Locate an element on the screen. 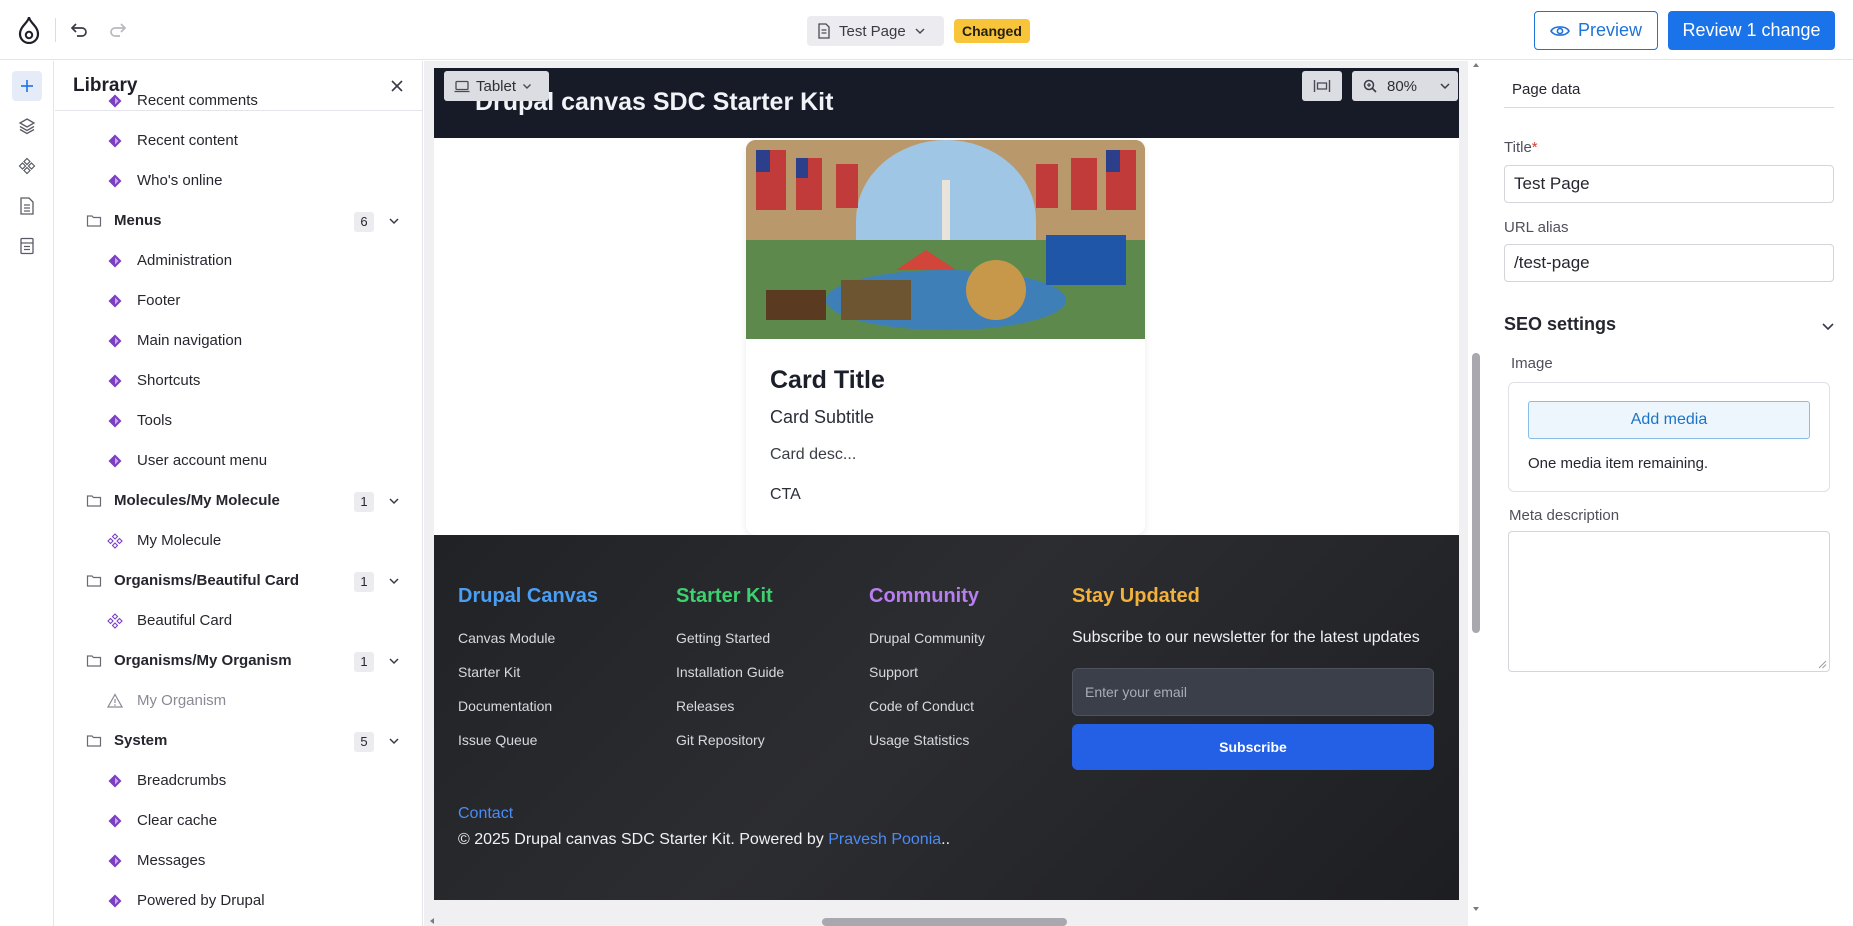  library-item-label: My Organism is located at coordinates (182, 700).